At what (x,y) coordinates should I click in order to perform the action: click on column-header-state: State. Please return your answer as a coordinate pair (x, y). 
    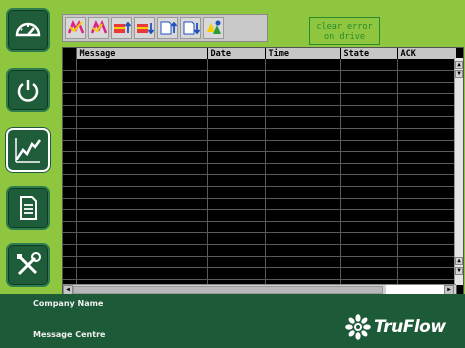
    Looking at the image, I should click on (369, 53).